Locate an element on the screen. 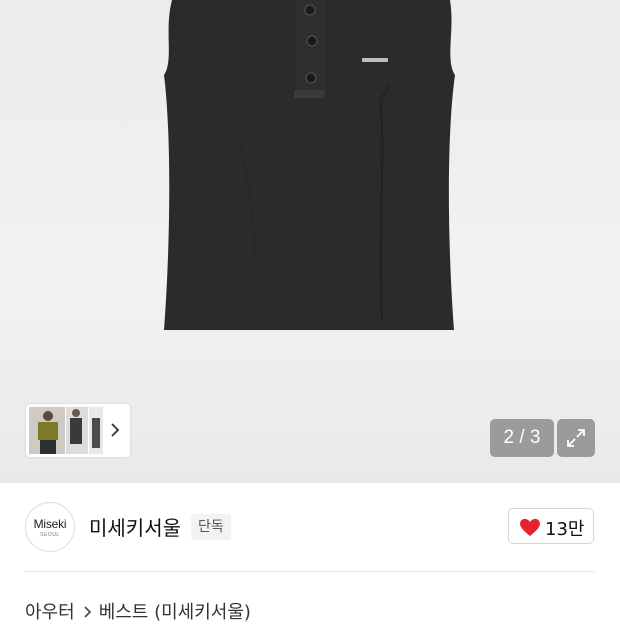 Image resolution: width=620 pixels, height=624 pixels. brand-row: Miseki SEOUL 미세키서울 단독 13만 is located at coordinates (310, 527).